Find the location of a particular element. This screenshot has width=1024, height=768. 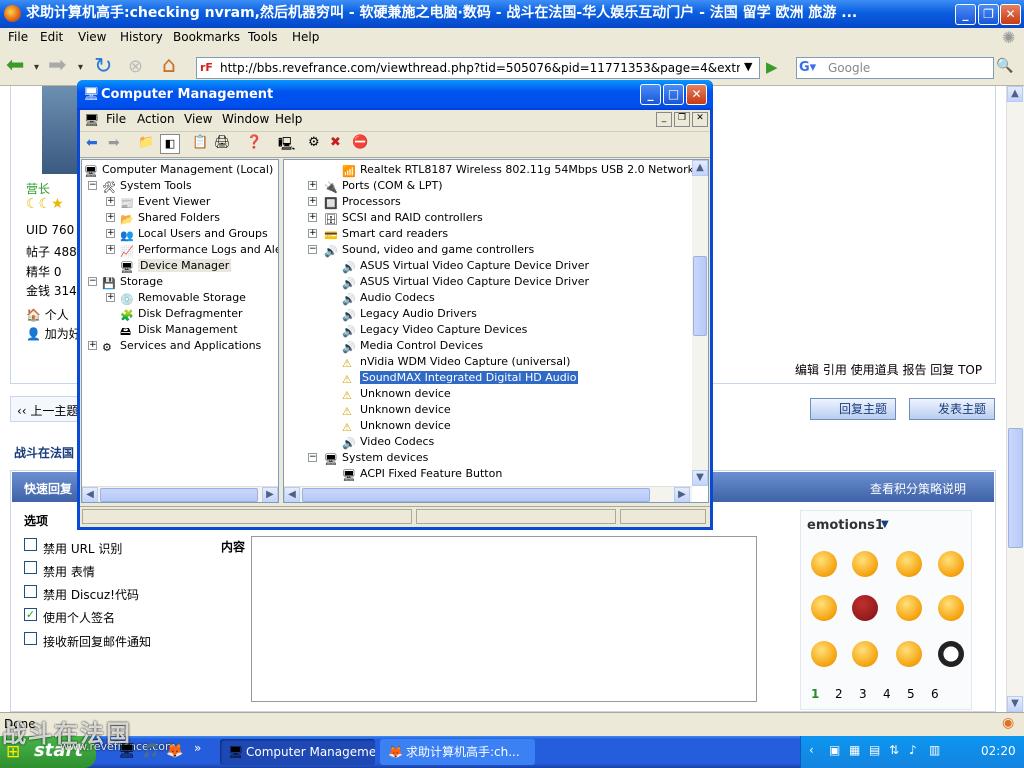

prev-topic-link: ‹‹ 上一主题 is located at coordinates (47, 410).